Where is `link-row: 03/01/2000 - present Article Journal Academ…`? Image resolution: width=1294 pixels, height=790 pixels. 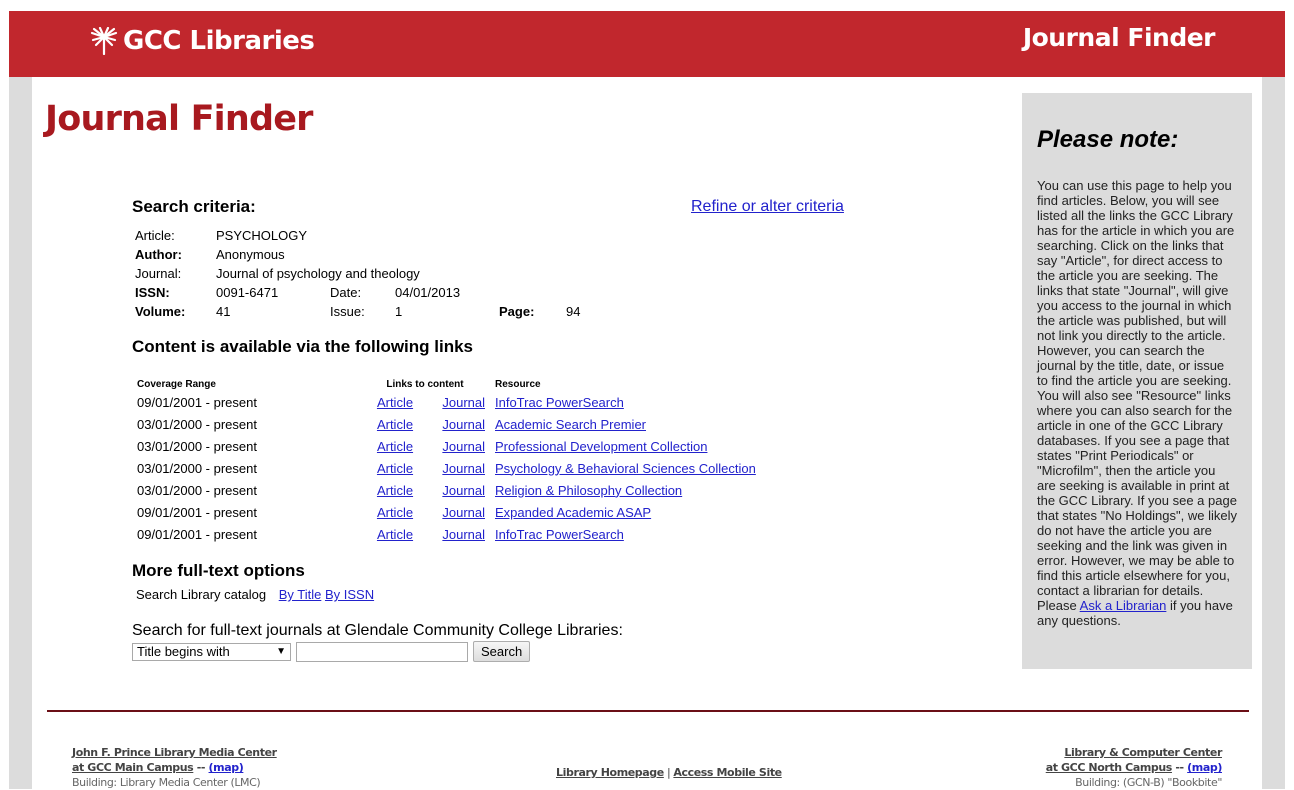 link-row: 03/01/2000 - present Article Journal Academ… is located at coordinates (446, 424).